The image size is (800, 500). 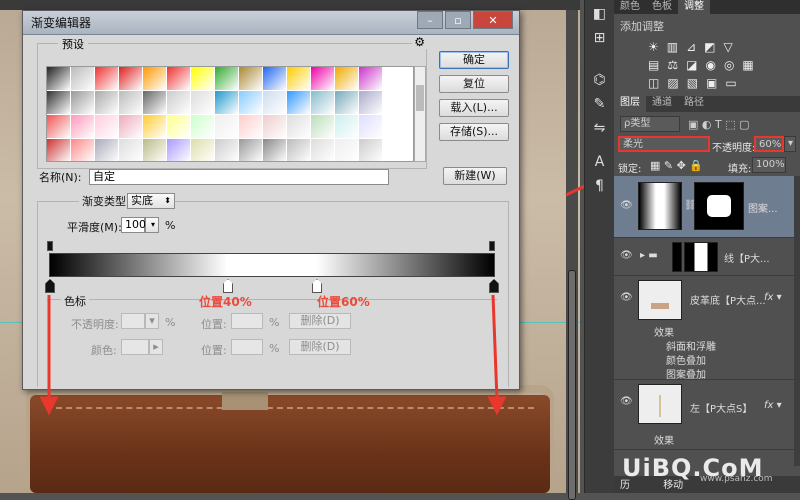 I want to click on arrow-head-left, so click(x=49, y=406).